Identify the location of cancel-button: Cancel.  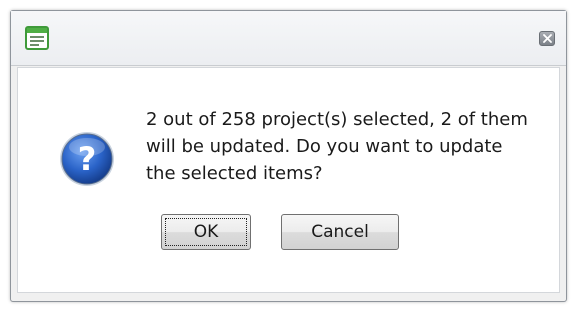
(340, 232).